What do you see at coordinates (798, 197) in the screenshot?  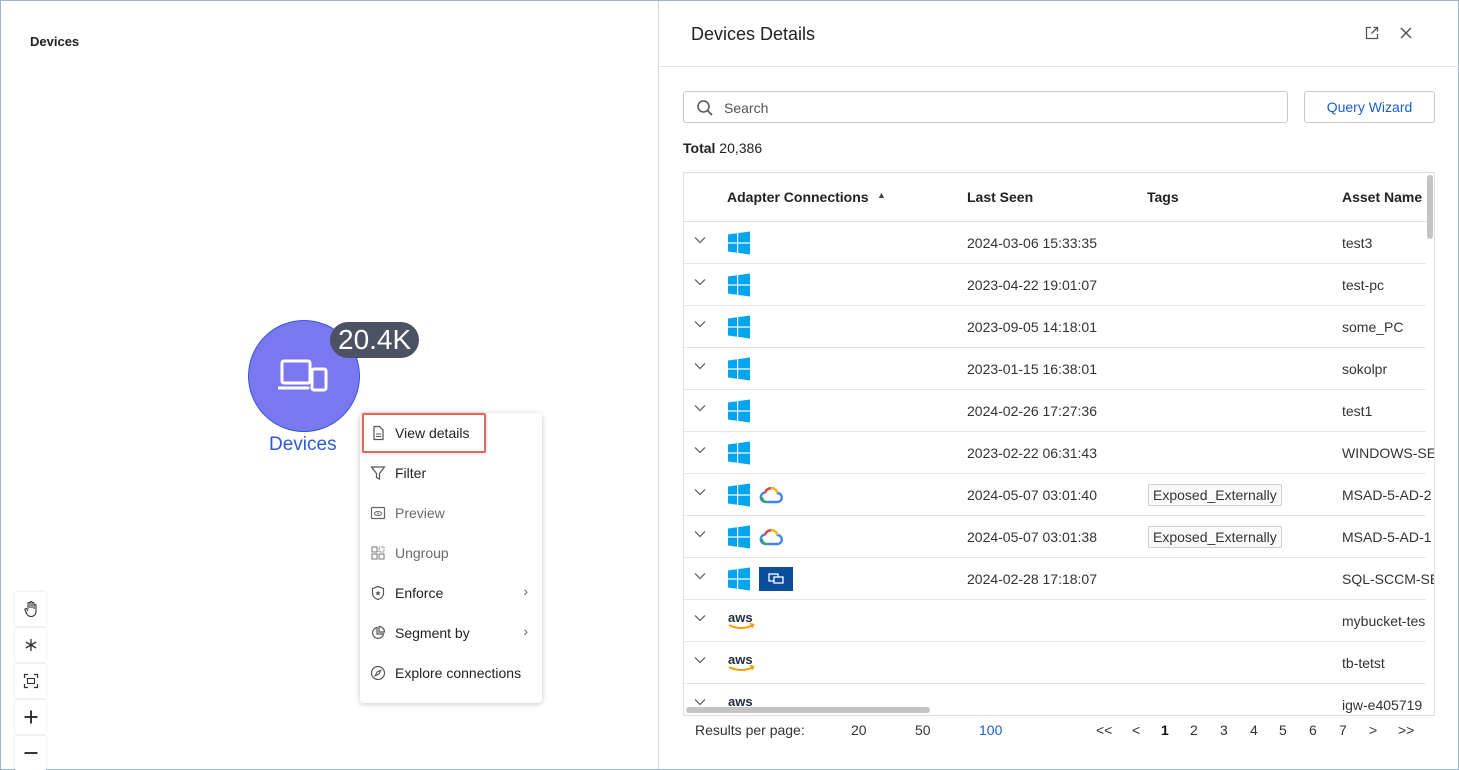 I see `column-header-adapter-connections: Adapter Connections` at bounding box center [798, 197].